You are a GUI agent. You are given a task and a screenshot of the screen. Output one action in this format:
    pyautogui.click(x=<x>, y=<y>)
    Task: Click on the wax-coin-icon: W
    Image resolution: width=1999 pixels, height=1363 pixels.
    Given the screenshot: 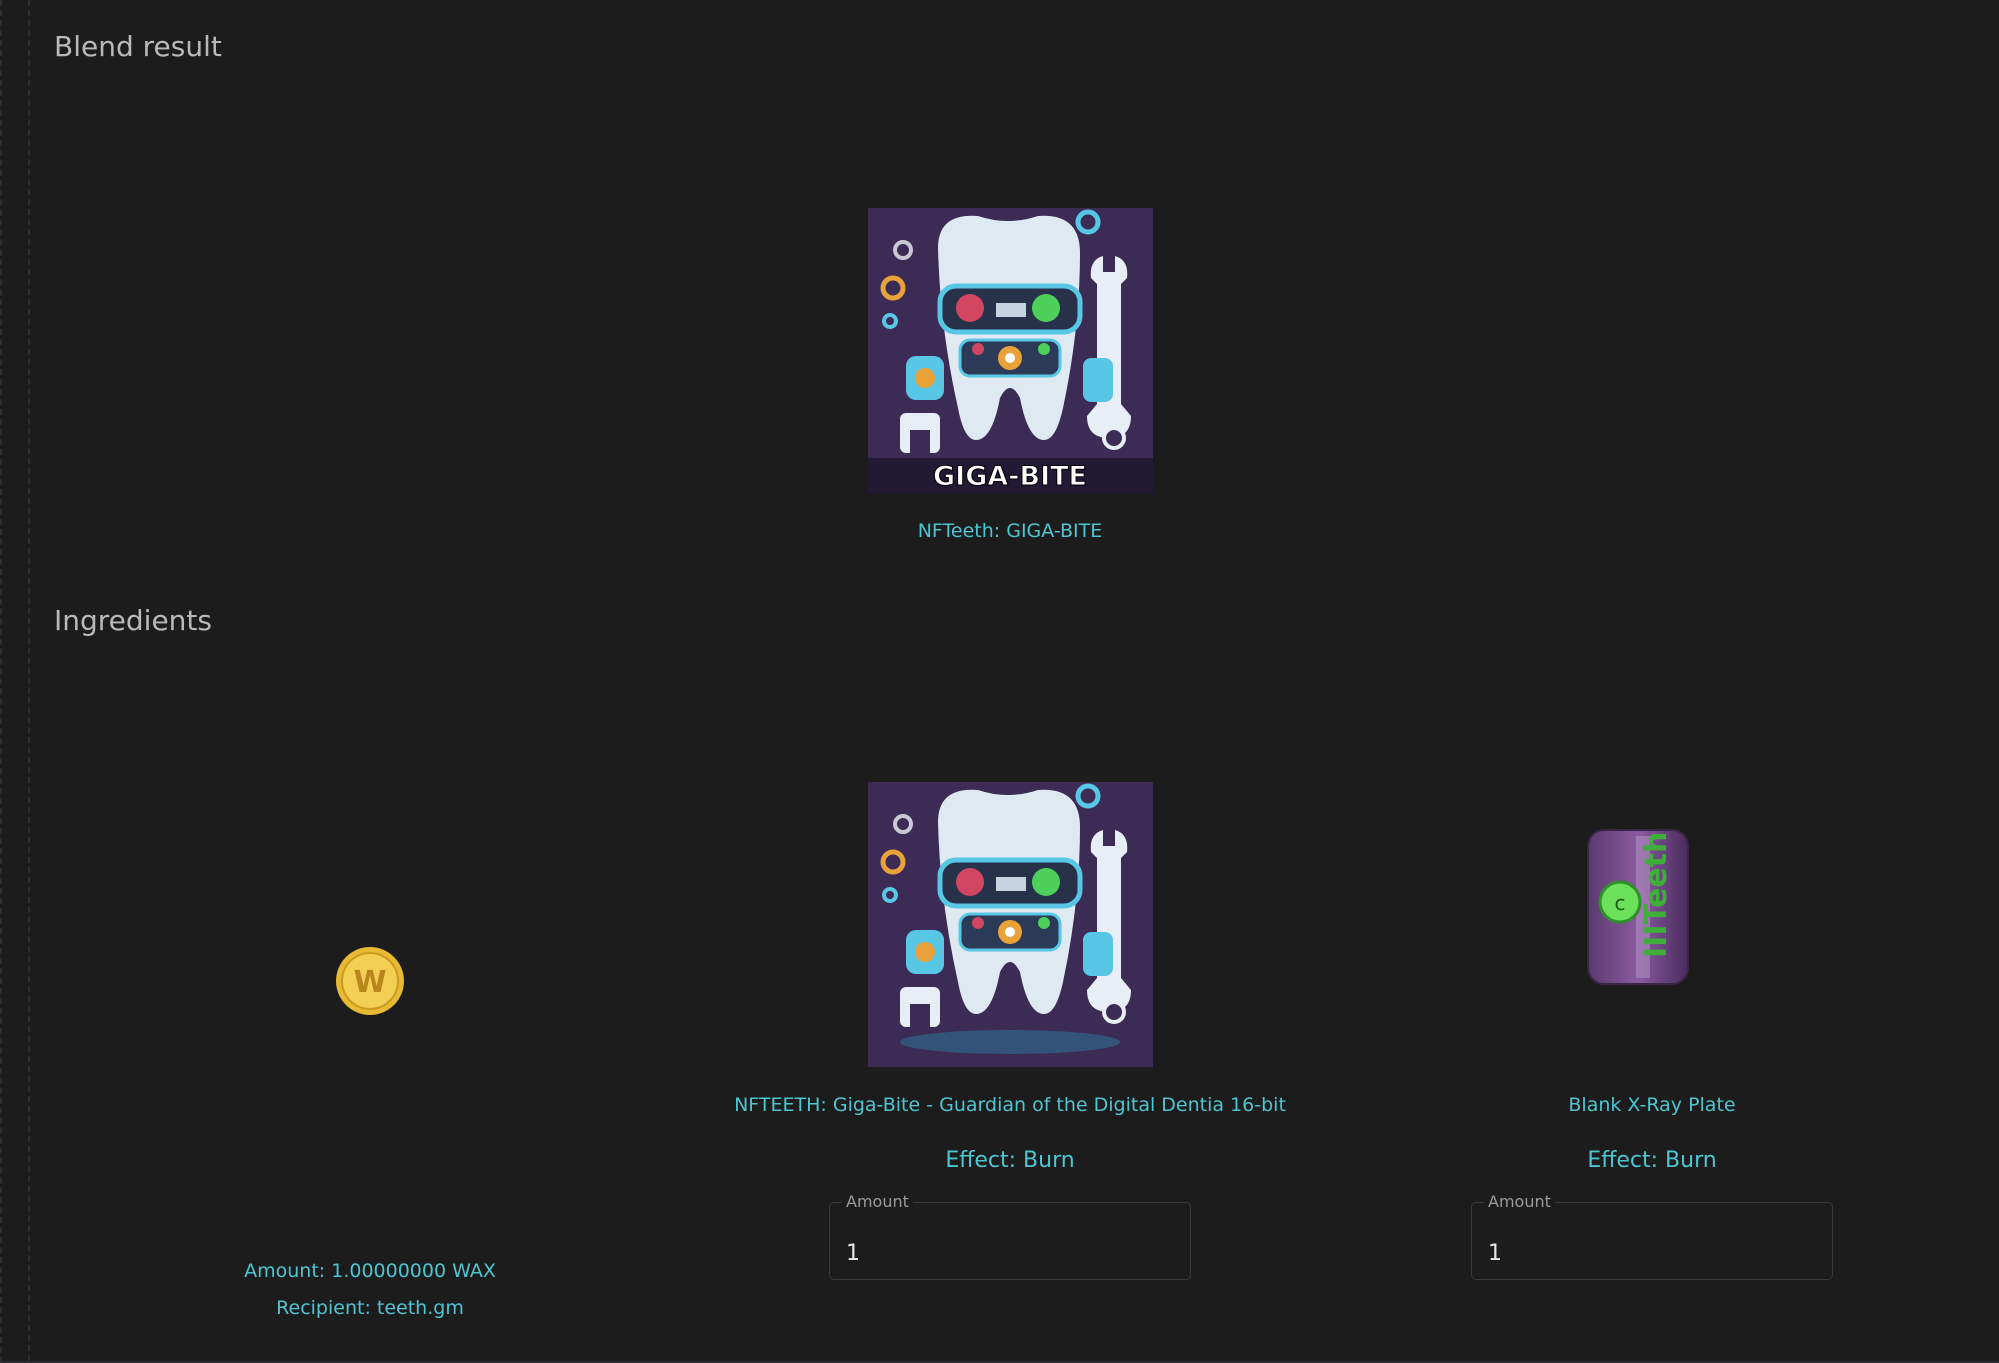 What is the action you would take?
    pyautogui.click(x=370, y=981)
    